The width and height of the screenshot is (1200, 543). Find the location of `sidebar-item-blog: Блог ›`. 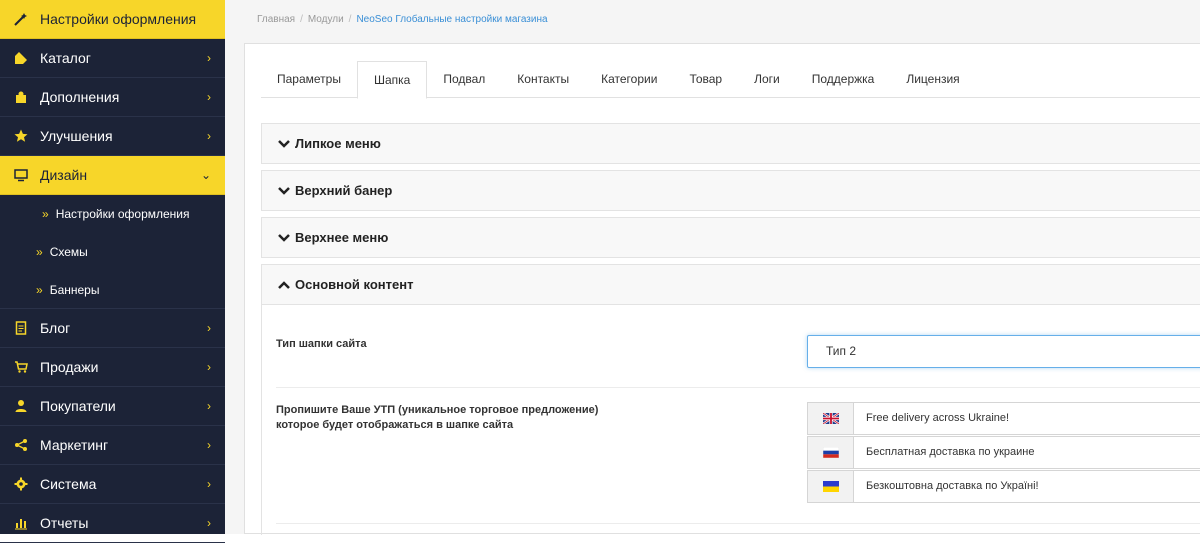

sidebar-item-blog: Блог › is located at coordinates (112, 328).